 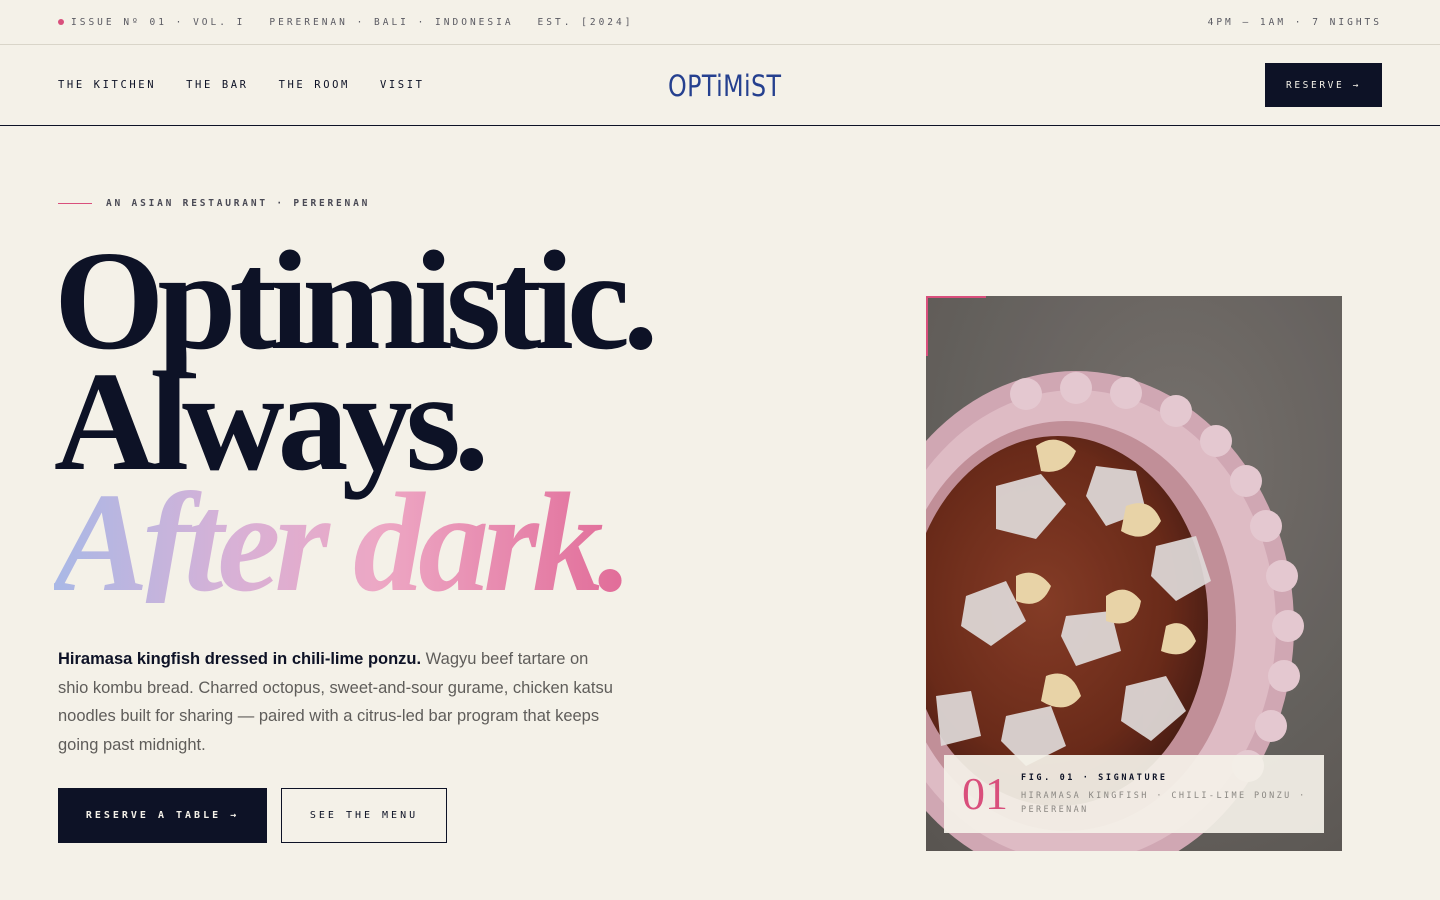 What do you see at coordinates (402, 85) in the screenshot?
I see `nav-link-visit: VISIT` at bounding box center [402, 85].